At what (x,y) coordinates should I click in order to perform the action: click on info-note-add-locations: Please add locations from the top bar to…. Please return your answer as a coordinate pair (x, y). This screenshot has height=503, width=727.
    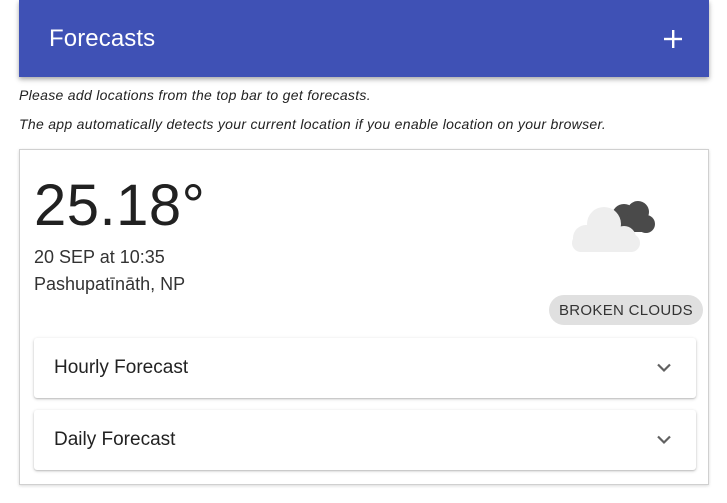
    Looking at the image, I should click on (195, 95).